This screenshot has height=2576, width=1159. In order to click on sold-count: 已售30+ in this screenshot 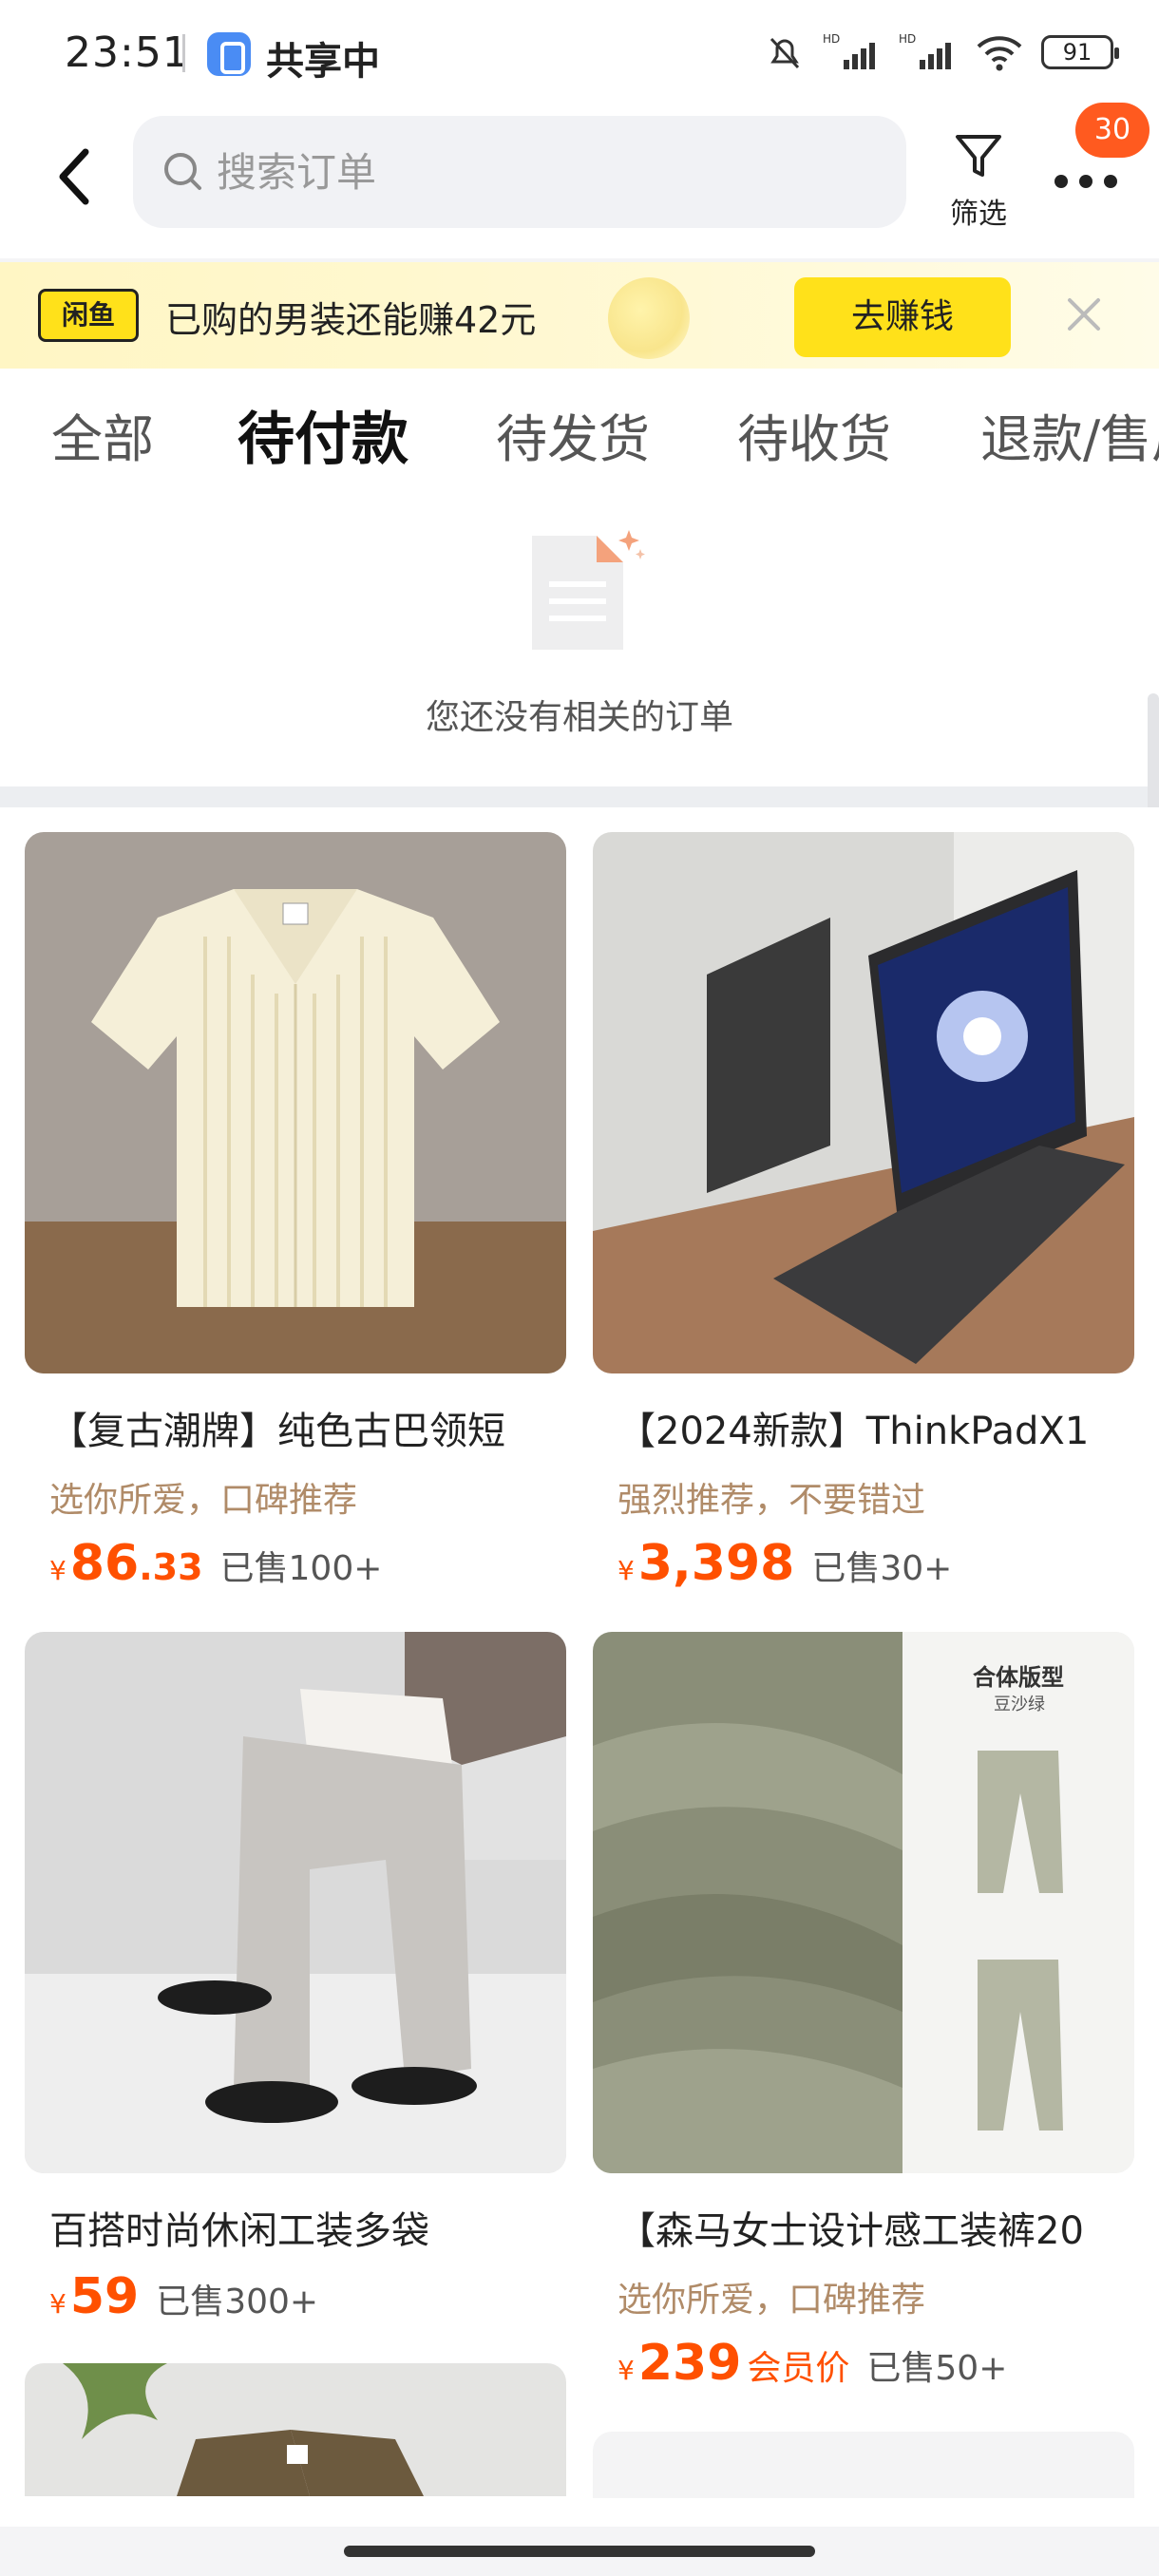, I will do `click(882, 1568)`.